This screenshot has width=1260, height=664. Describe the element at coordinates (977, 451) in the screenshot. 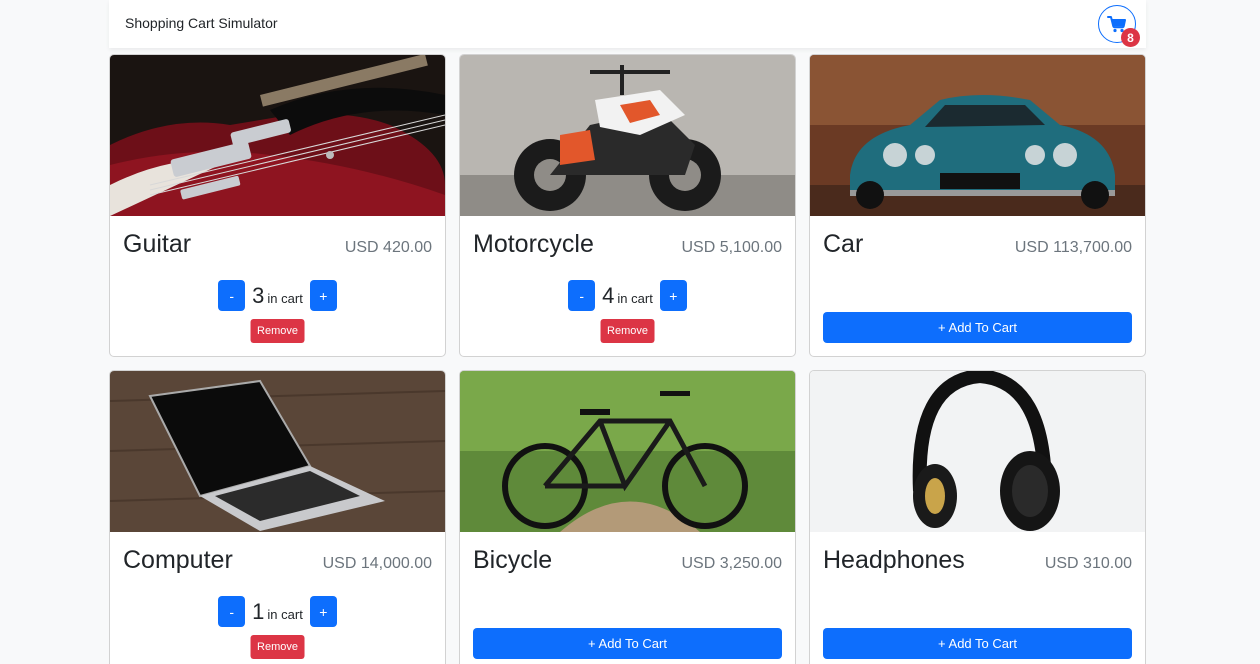

I see `headphones-image` at that location.